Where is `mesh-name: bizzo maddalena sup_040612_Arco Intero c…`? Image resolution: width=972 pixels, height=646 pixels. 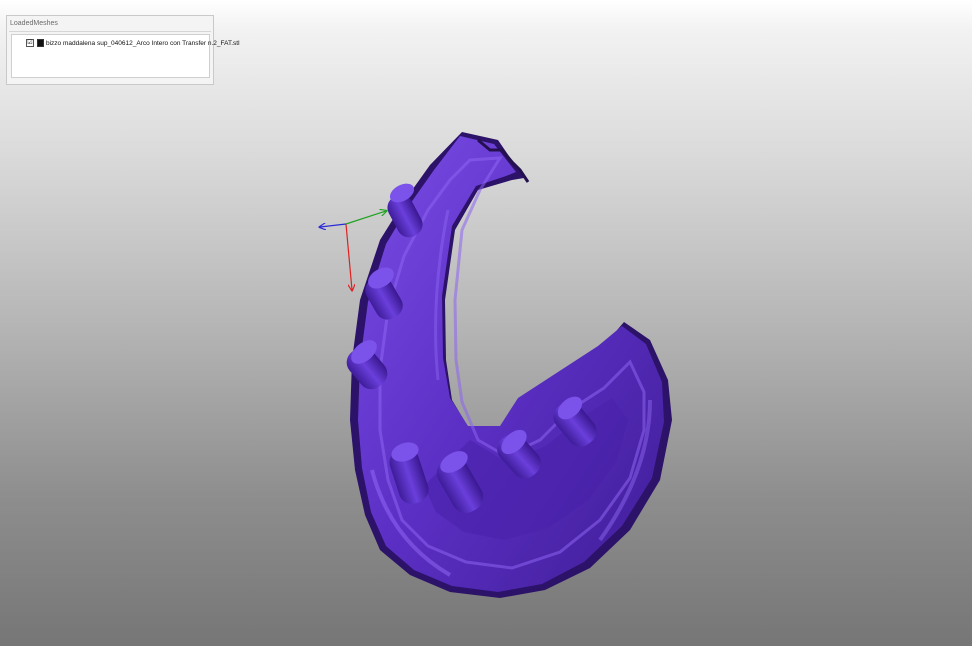
mesh-name: bizzo maddalena sup_040612_Arco Intero c… is located at coordinates (143, 43).